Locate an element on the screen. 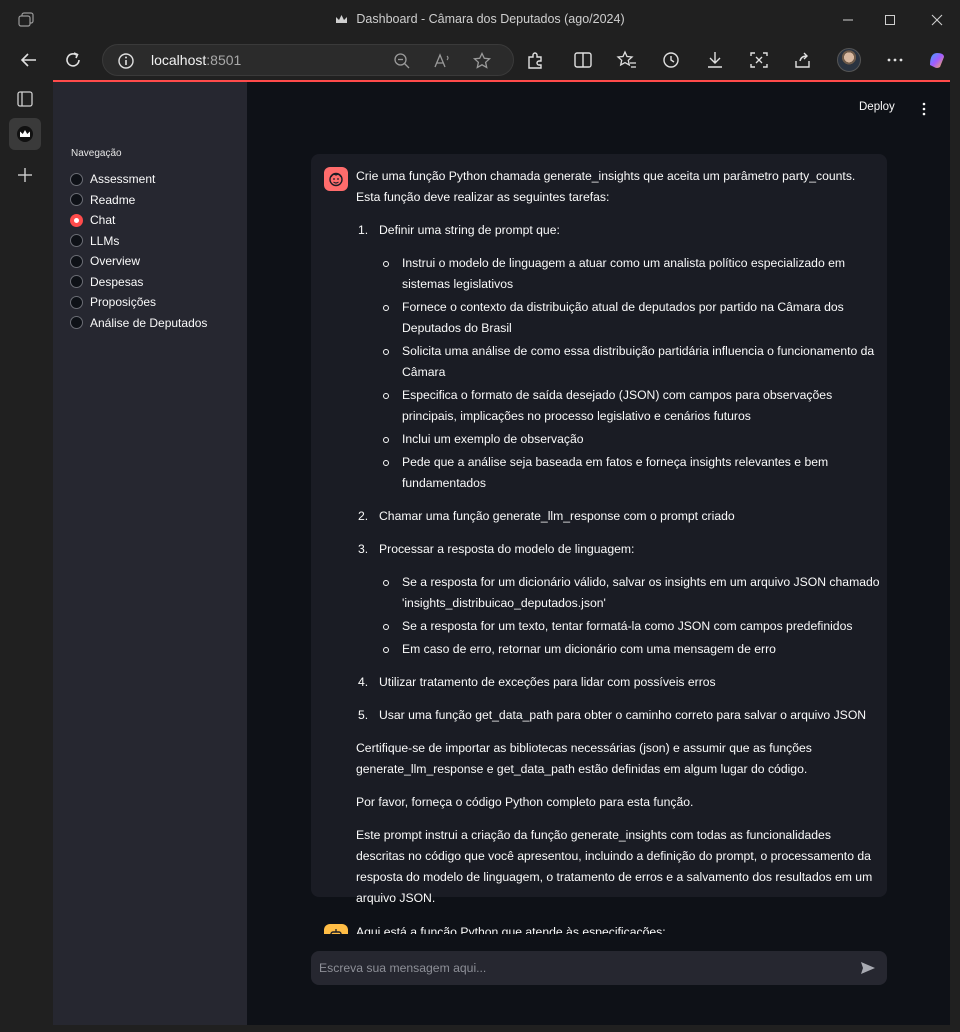  address-bar: localhost:8501 is located at coordinates (308, 60).